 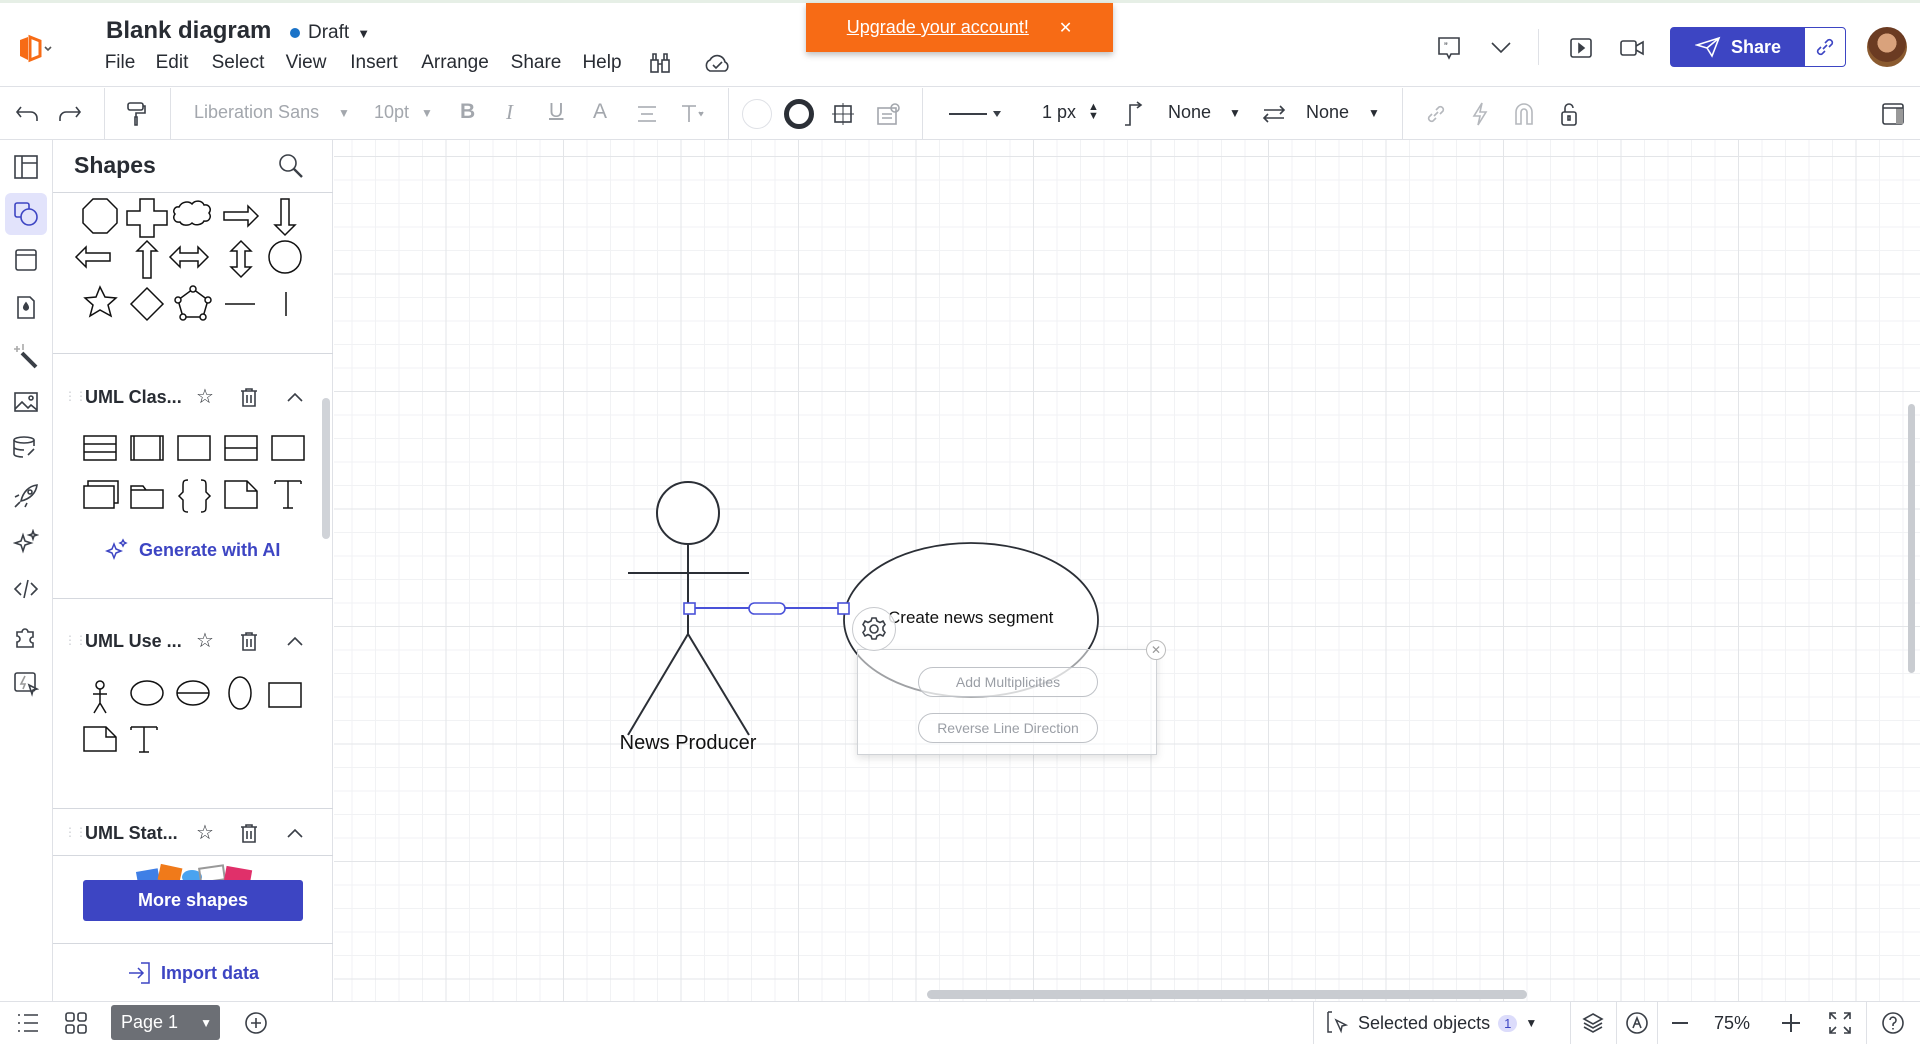 I want to click on video-icon, so click(x=1632, y=48).